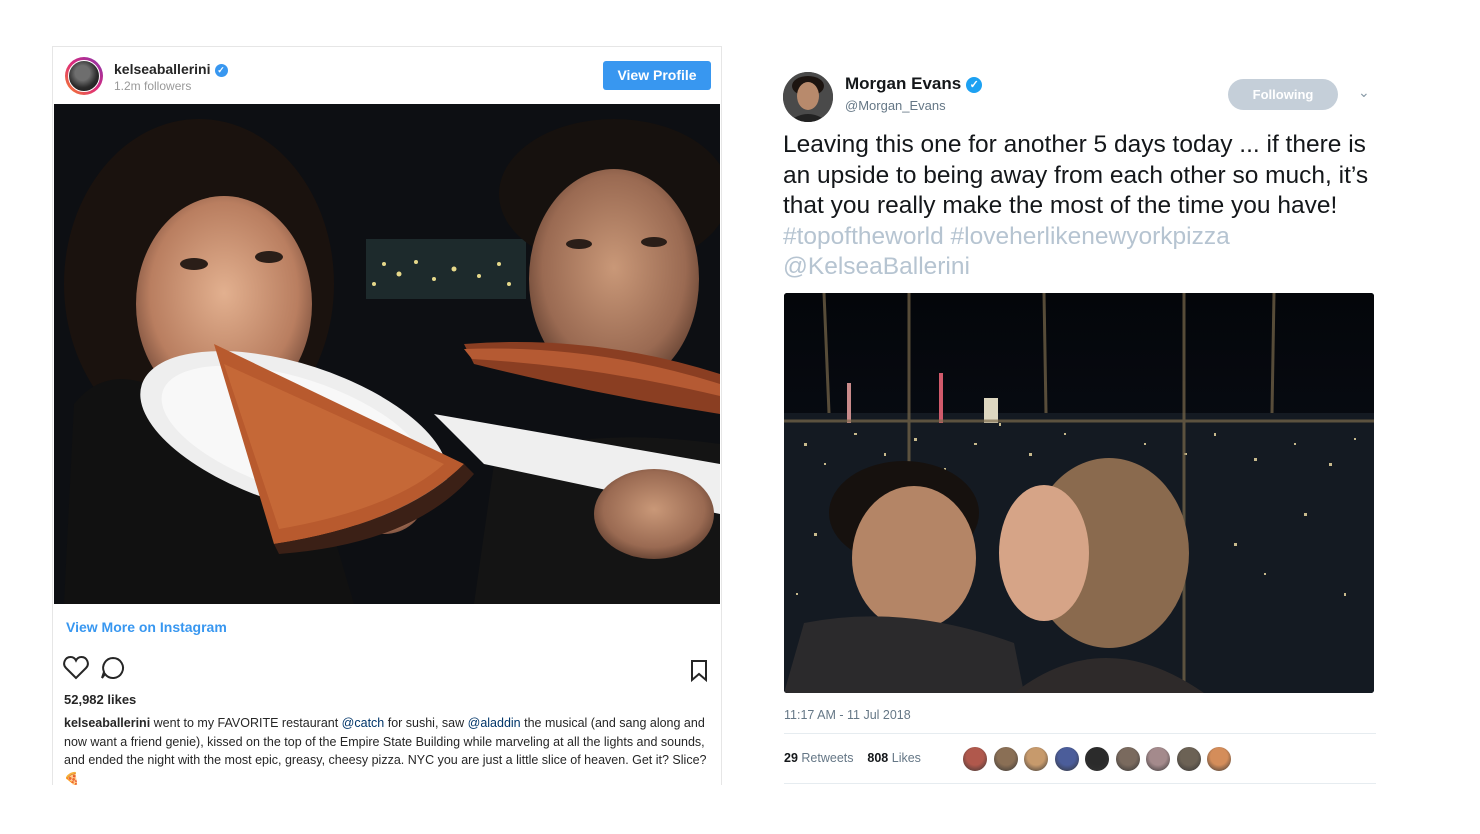  I want to click on comment-icon, so click(112, 667).